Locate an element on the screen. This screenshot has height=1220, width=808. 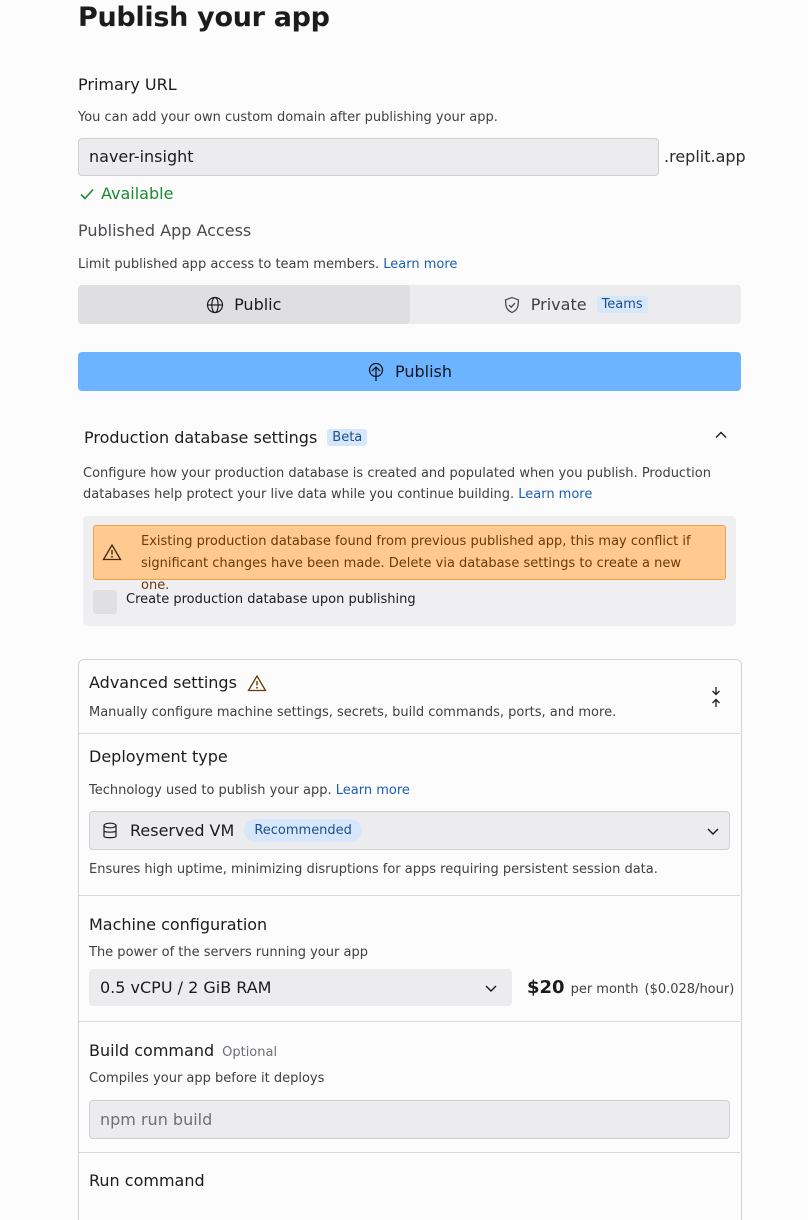
production-db-learn-more-link: Learn more is located at coordinates (555, 494).